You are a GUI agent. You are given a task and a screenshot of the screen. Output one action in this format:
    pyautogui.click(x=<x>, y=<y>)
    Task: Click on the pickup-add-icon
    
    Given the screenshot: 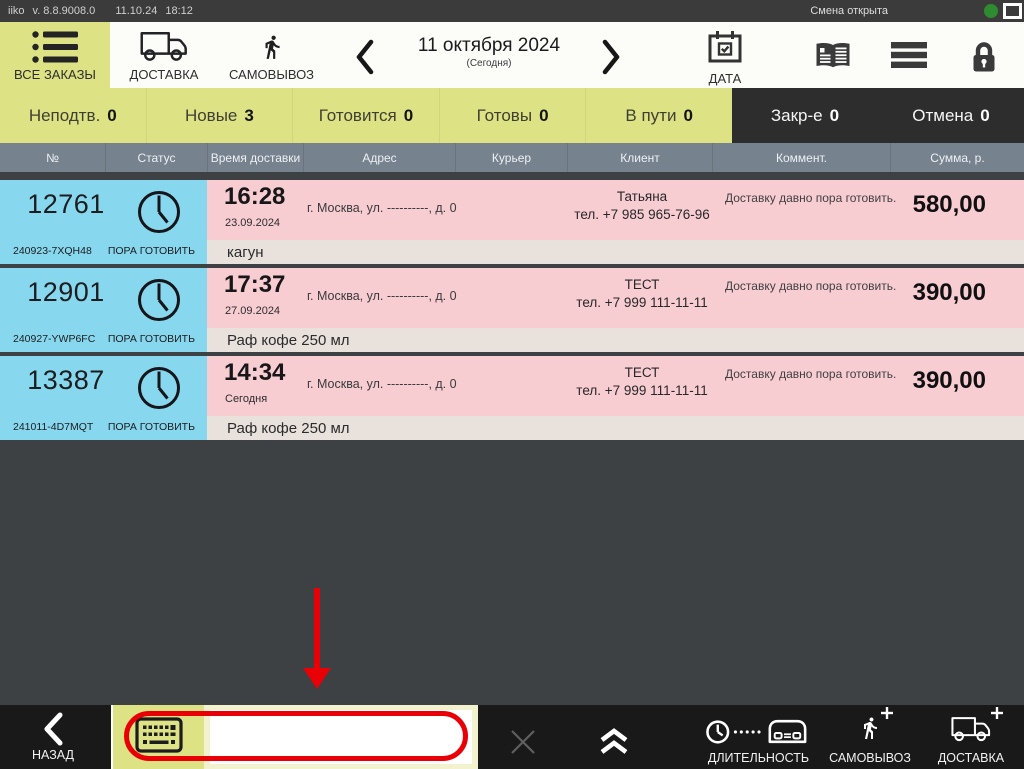 What is the action you would take?
    pyautogui.click(x=875, y=727)
    